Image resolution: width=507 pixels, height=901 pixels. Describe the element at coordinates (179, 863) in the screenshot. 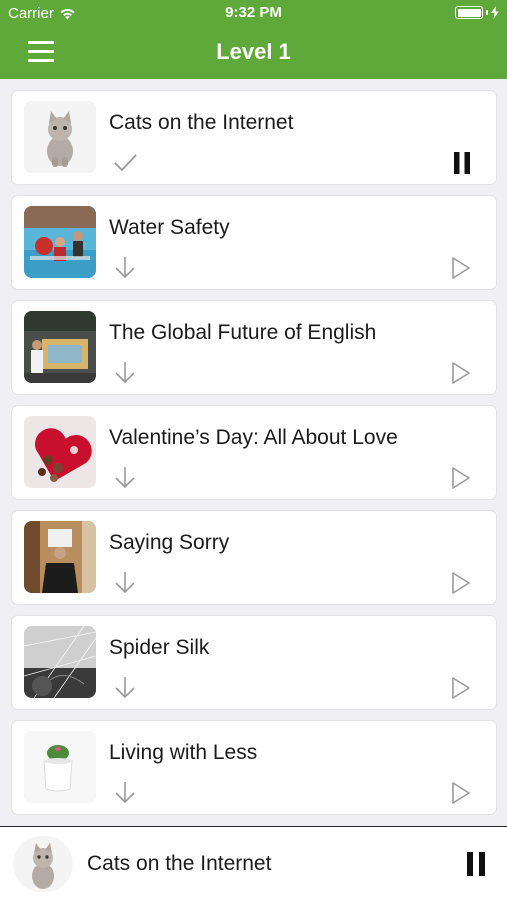

I see `now-playing-title: Cats on the Internet` at that location.